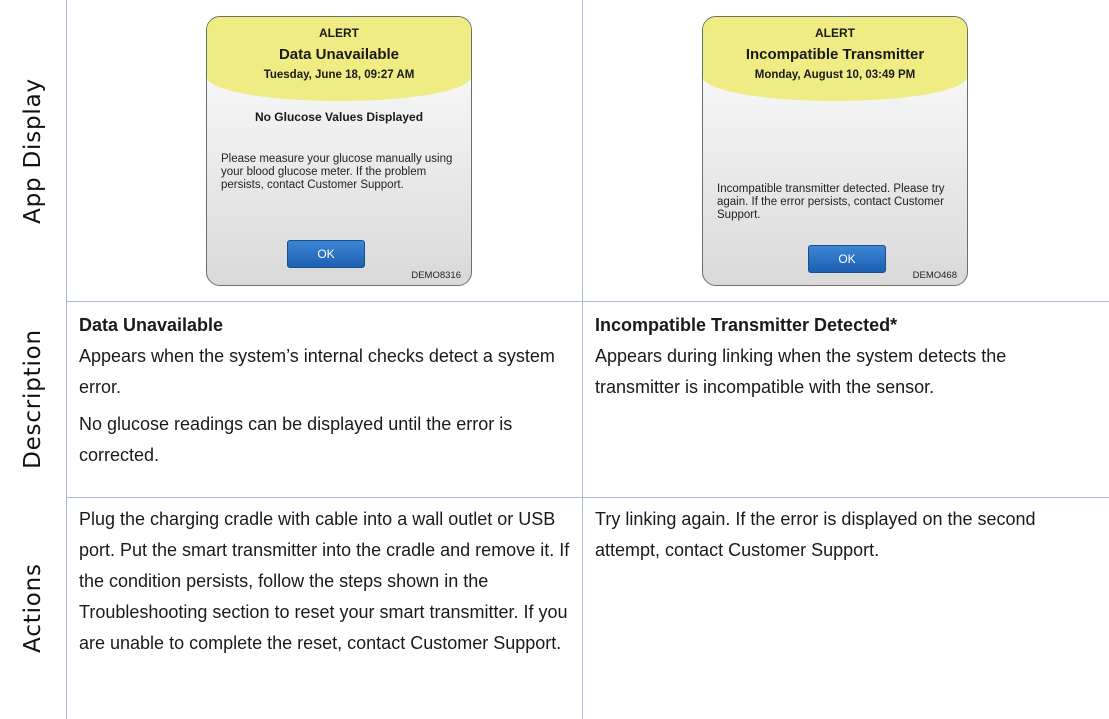 The width and height of the screenshot is (1109, 719). I want to click on row-label-app-display-text: App Display, so click(33, 150).